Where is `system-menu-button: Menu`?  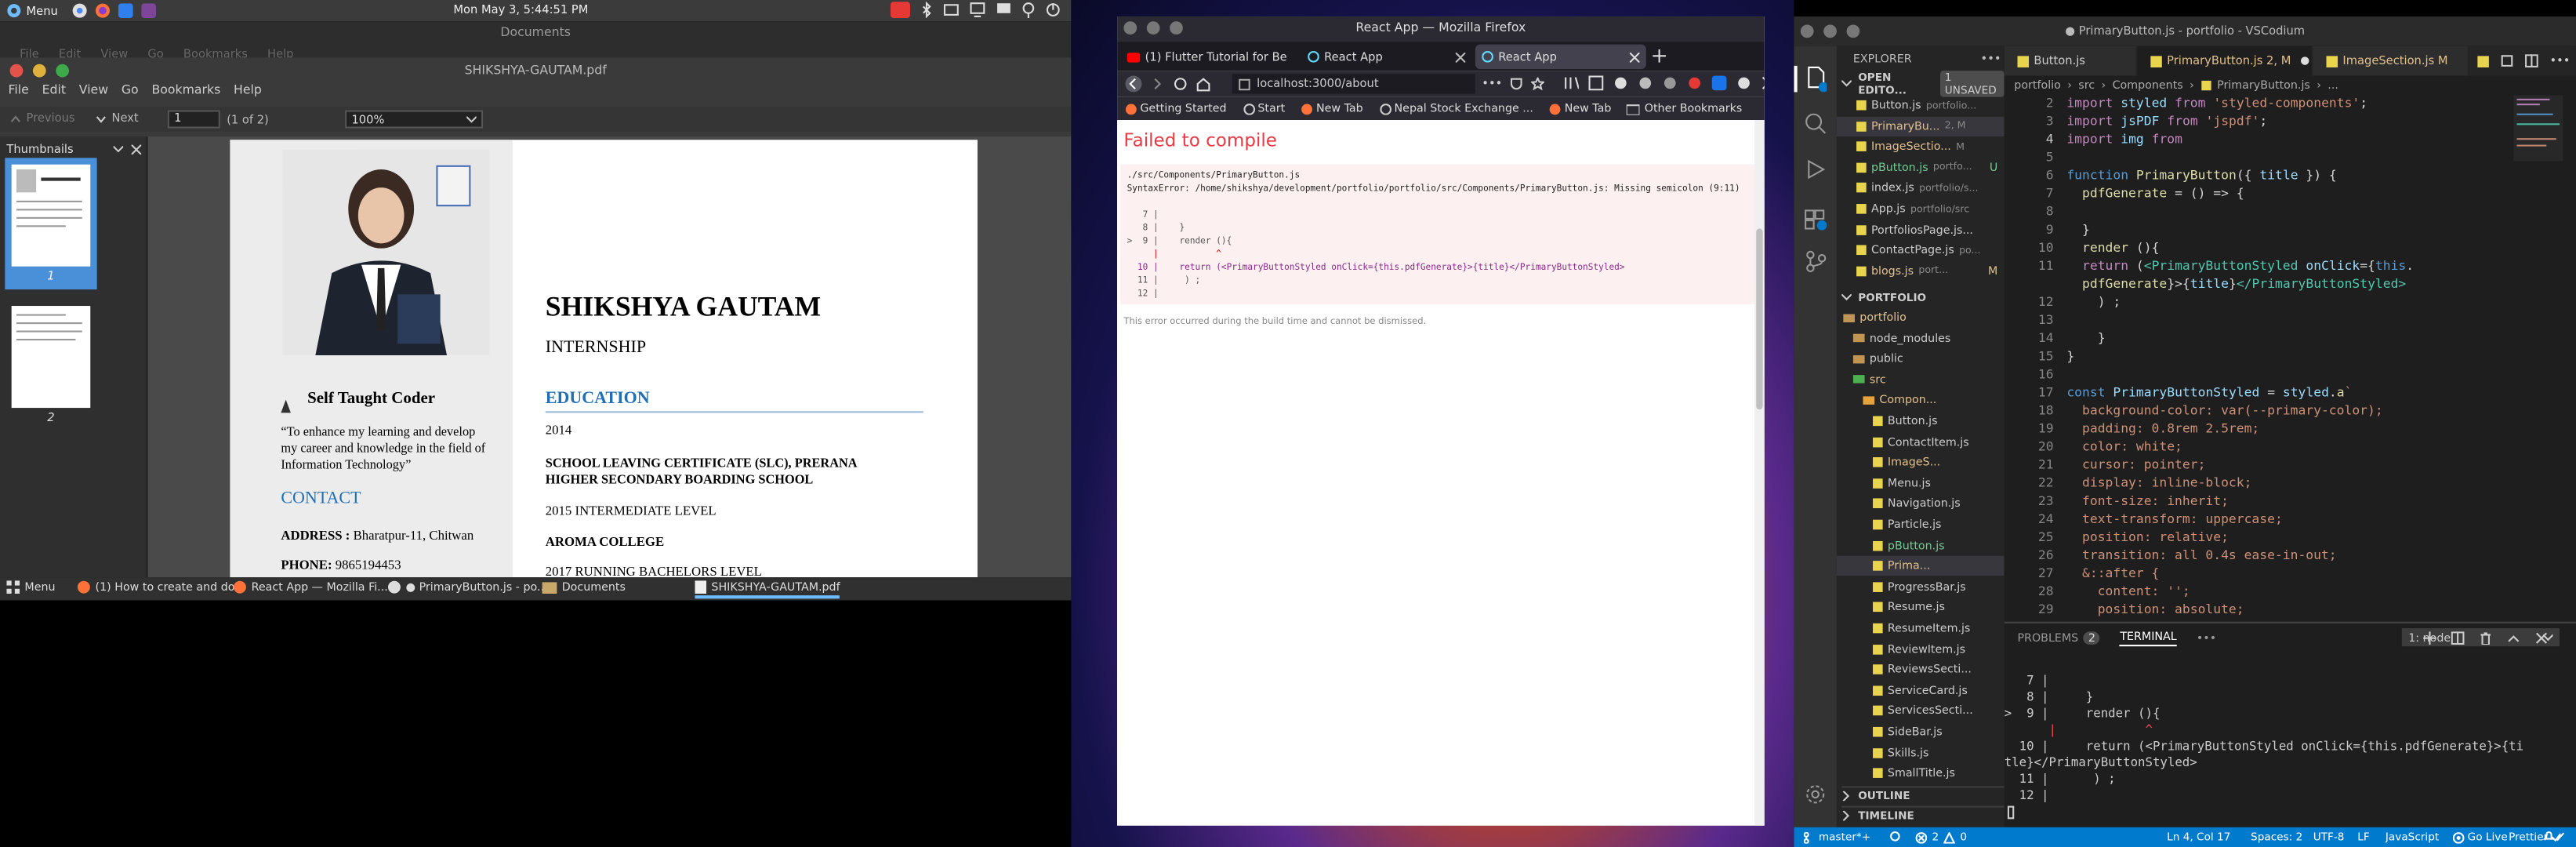 system-menu-button: Menu is located at coordinates (32, 10).